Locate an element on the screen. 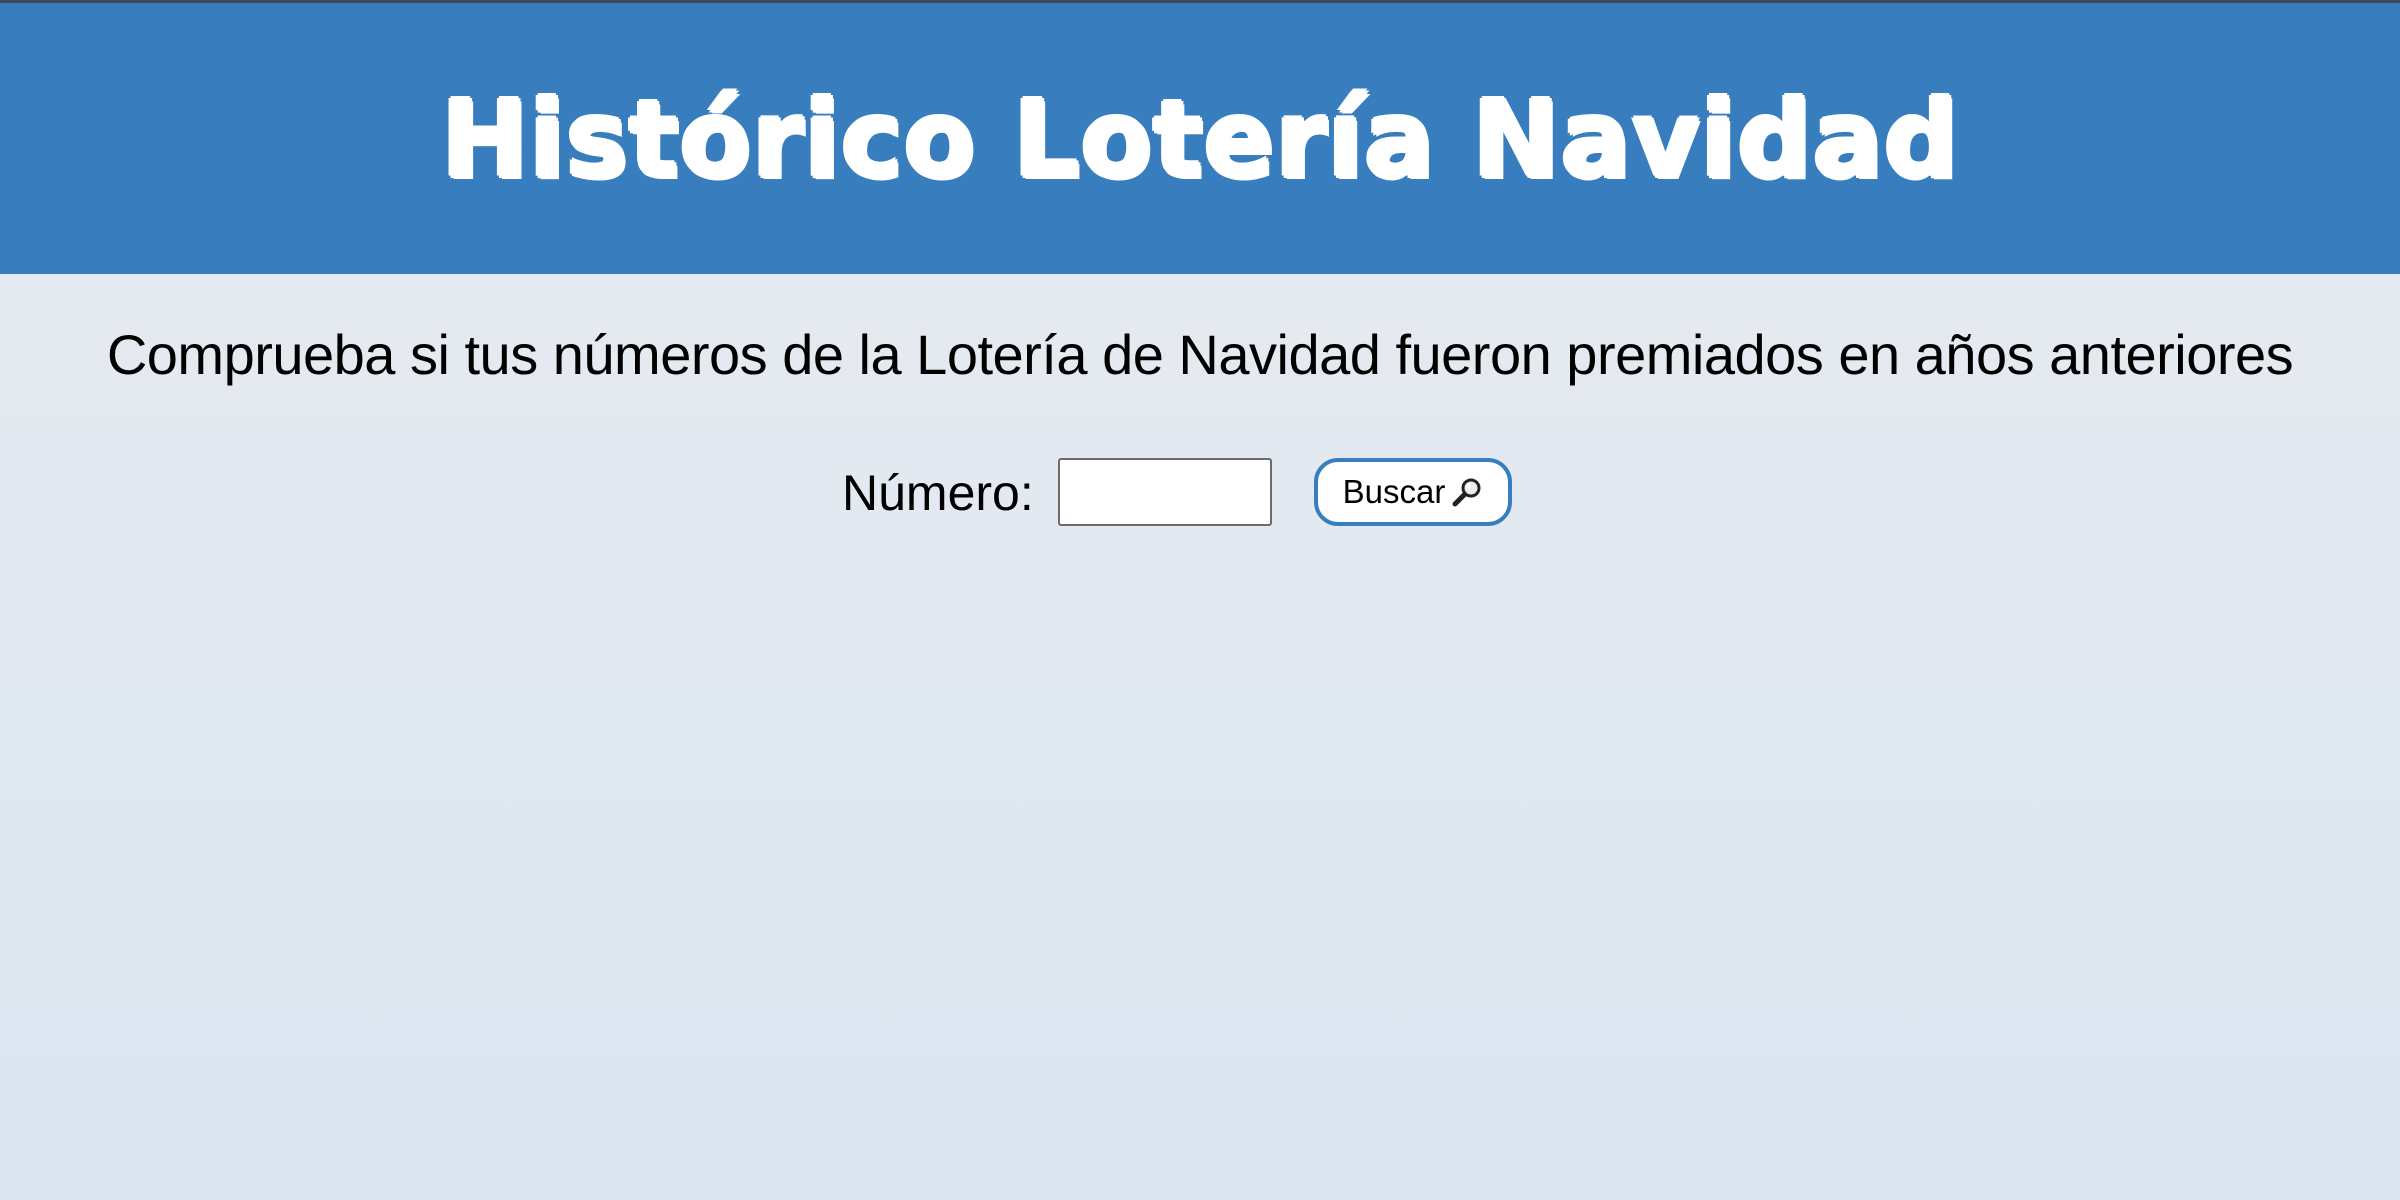 The image size is (2400, 1200). magnifying-glass-icon is located at coordinates (1467, 492).